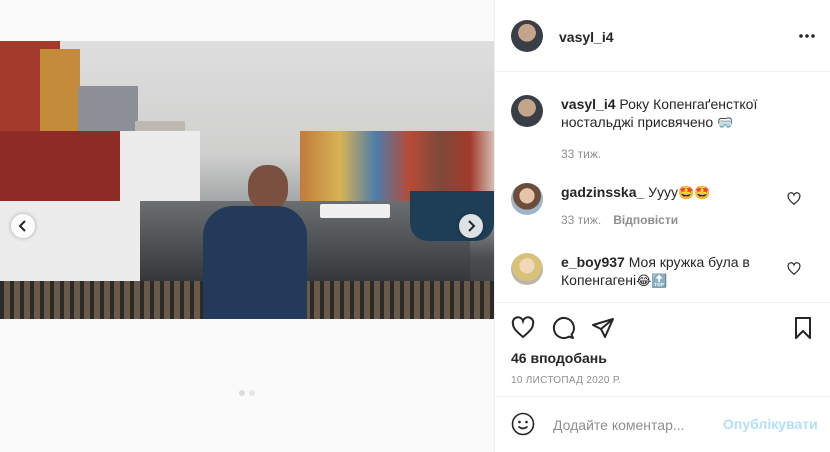  What do you see at coordinates (255, 262) in the screenshot?
I see `person-jacket` at bounding box center [255, 262].